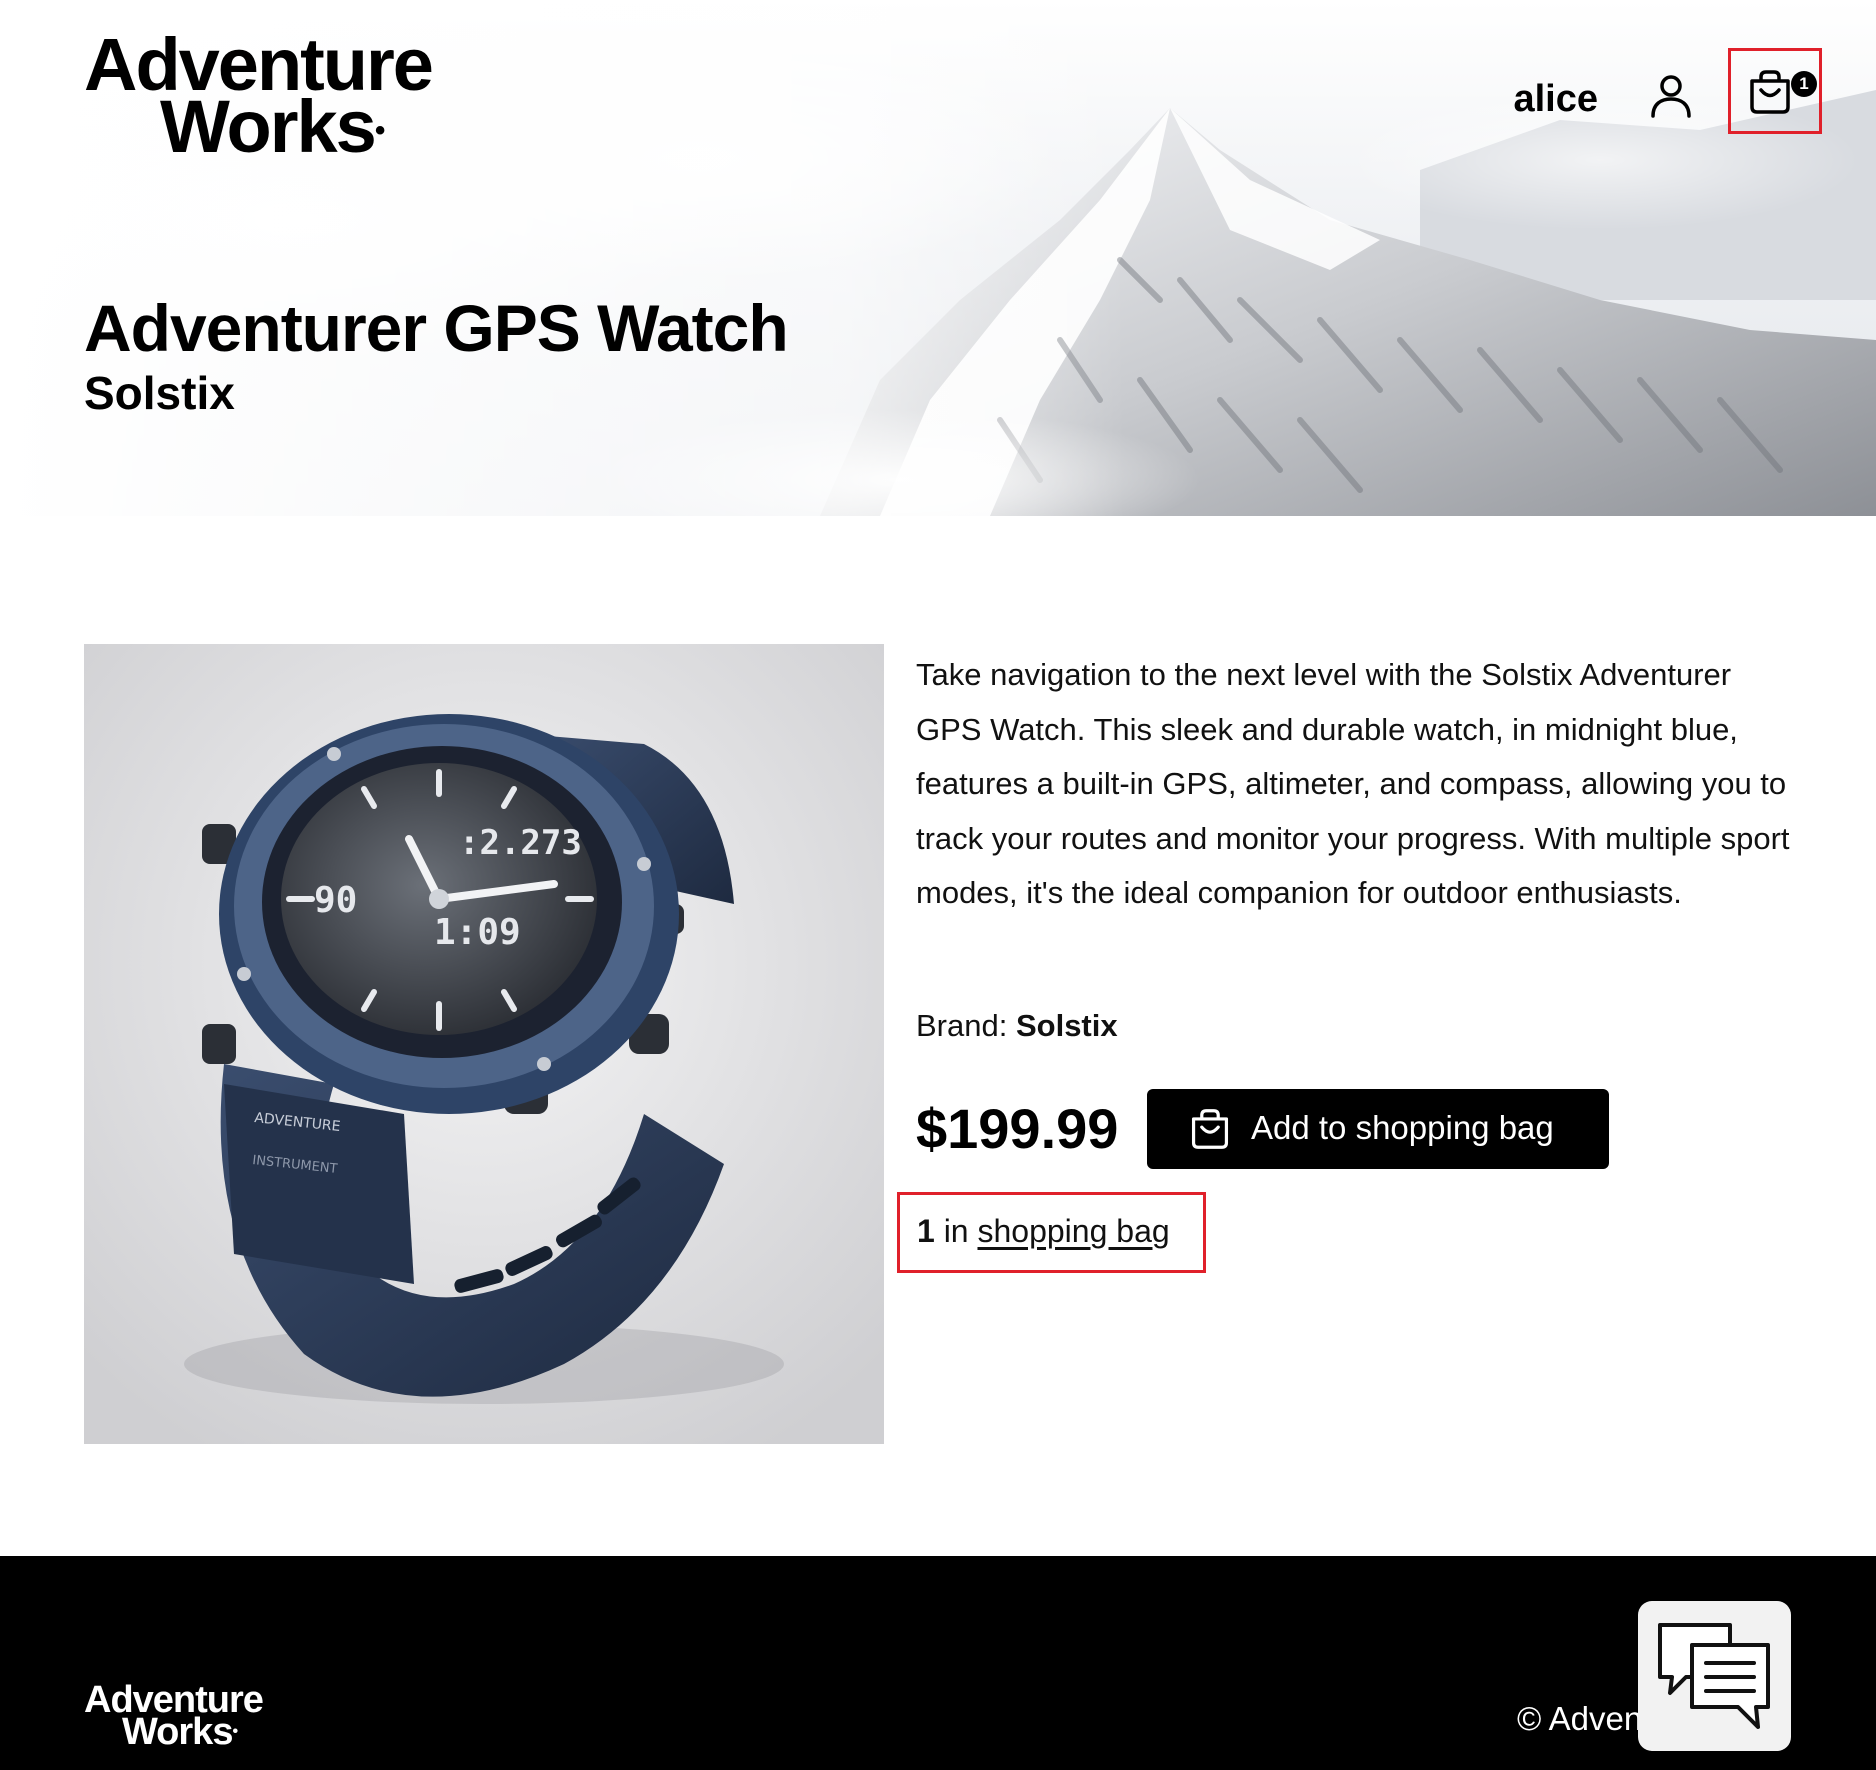  What do you see at coordinates (1804, 84) in the screenshot?
I see `cart-count-badge: 1` at bounding box center [1804, 84].